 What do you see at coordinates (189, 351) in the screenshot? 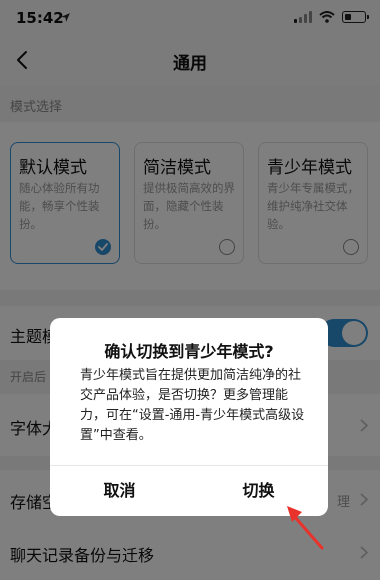
I see `dialog-title: 确认切换到青少年模式?` at bounding box center [189, 351].